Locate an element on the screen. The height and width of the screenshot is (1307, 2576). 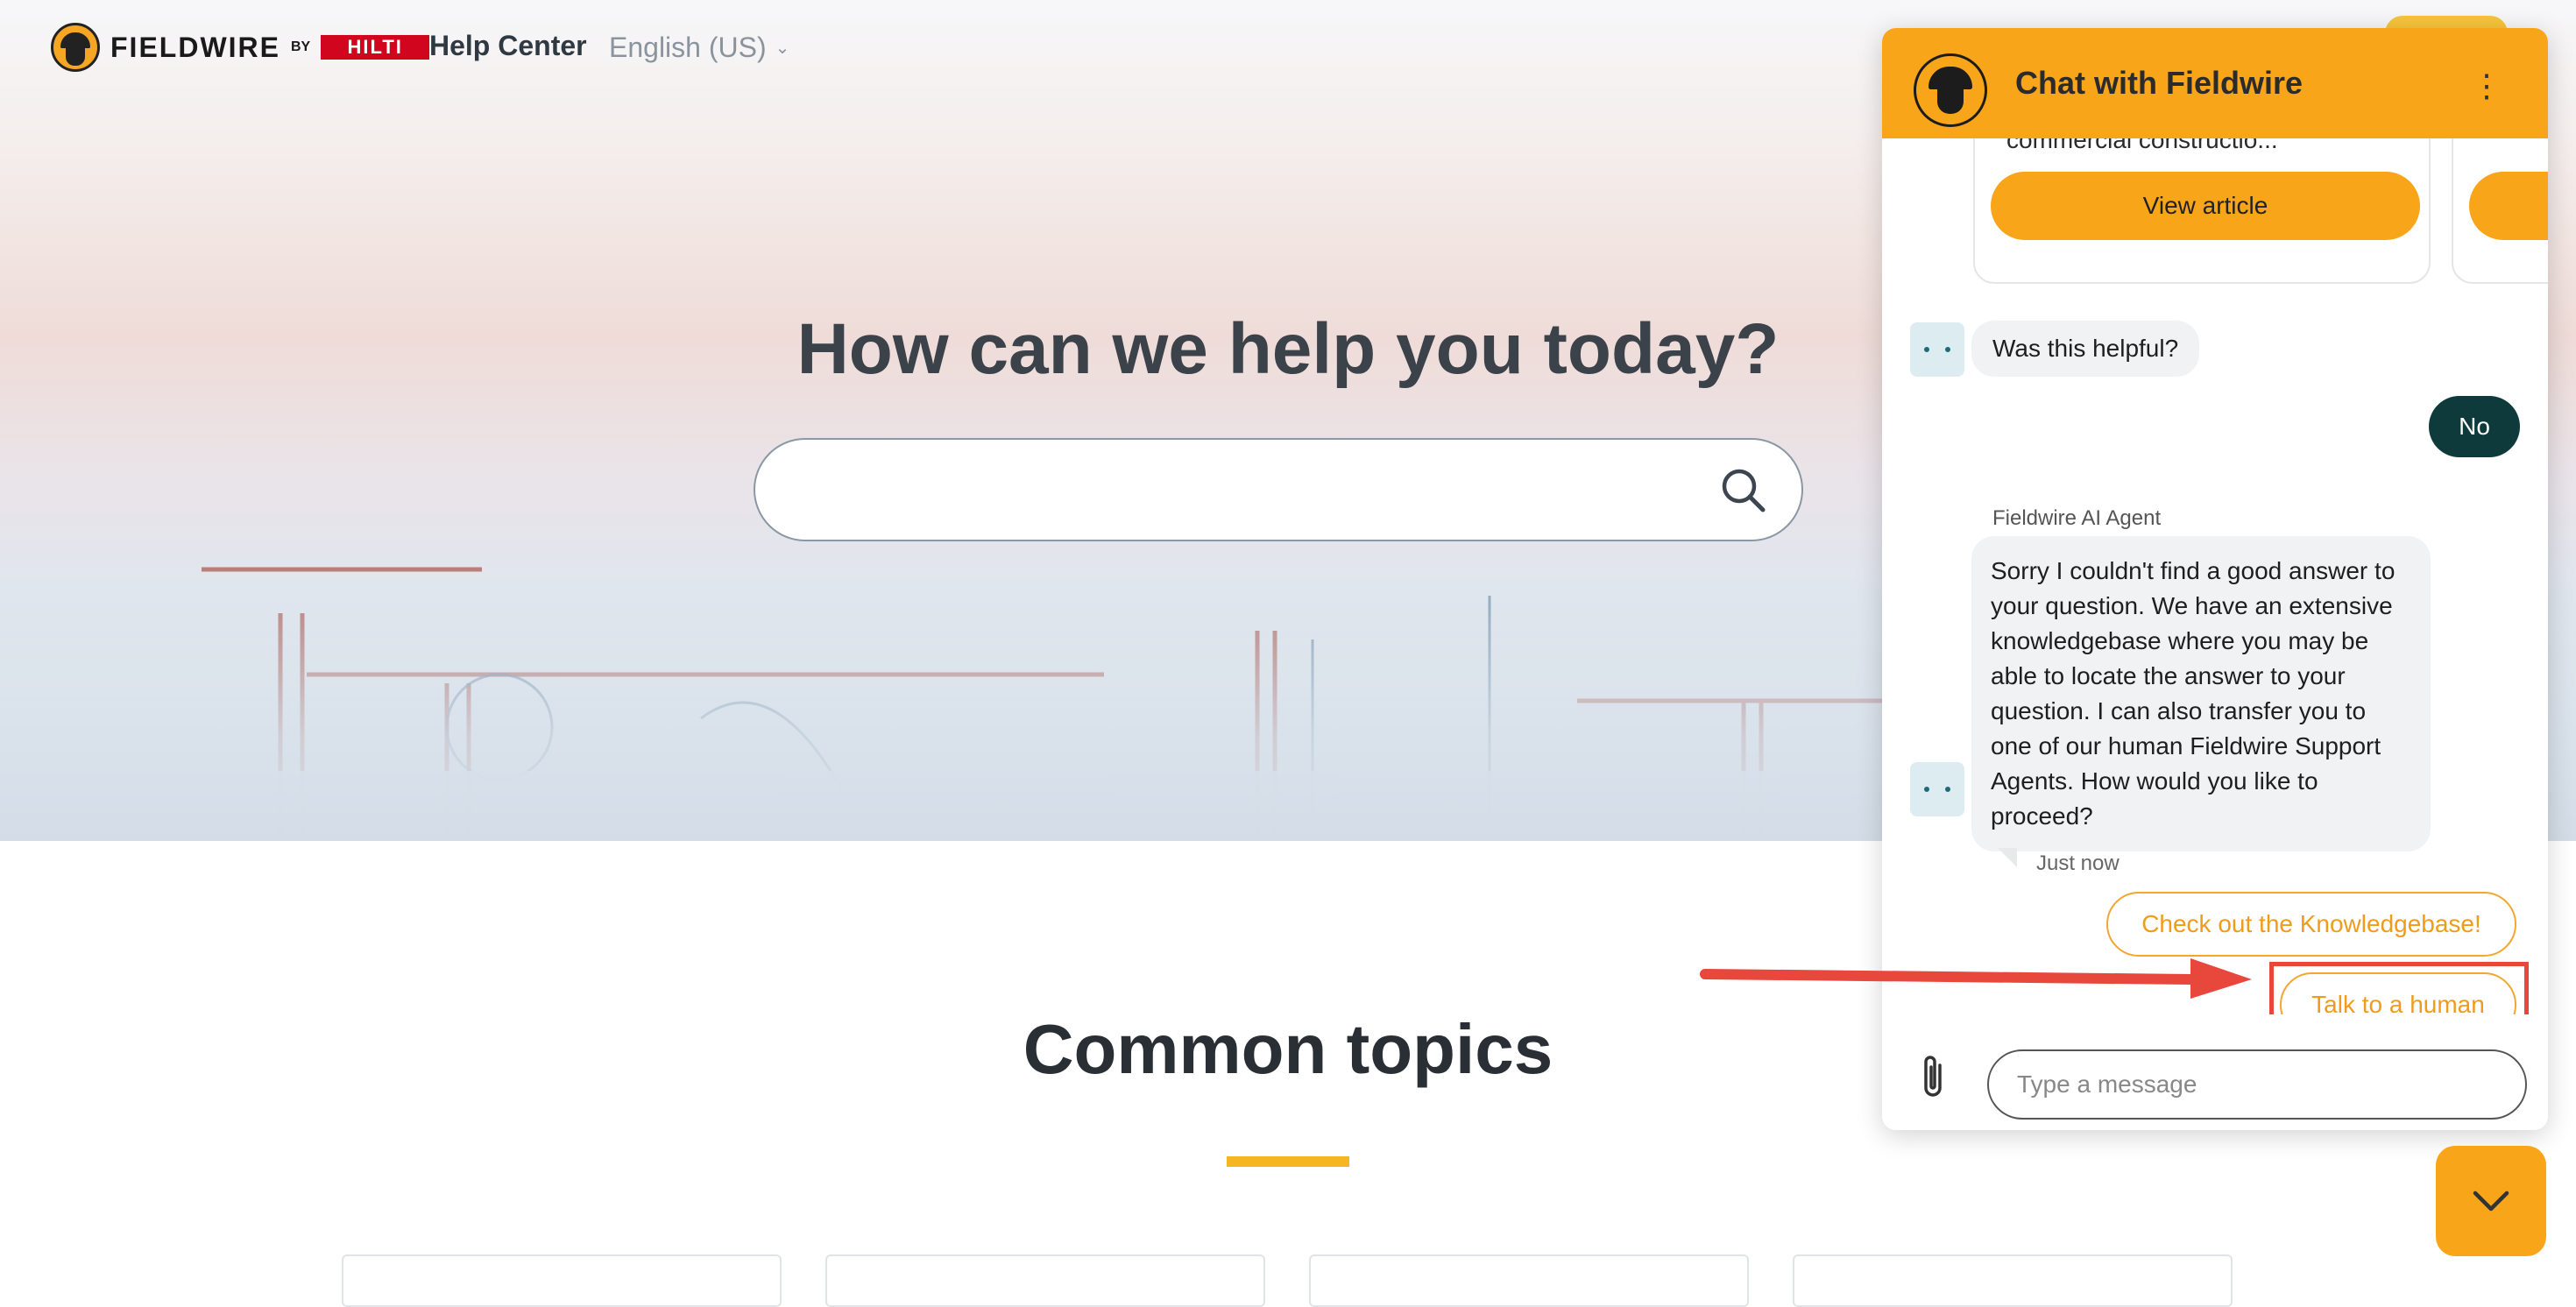
chat-header: Chat with Fieldwire ⋮ is located at coordinates (2215, 83).